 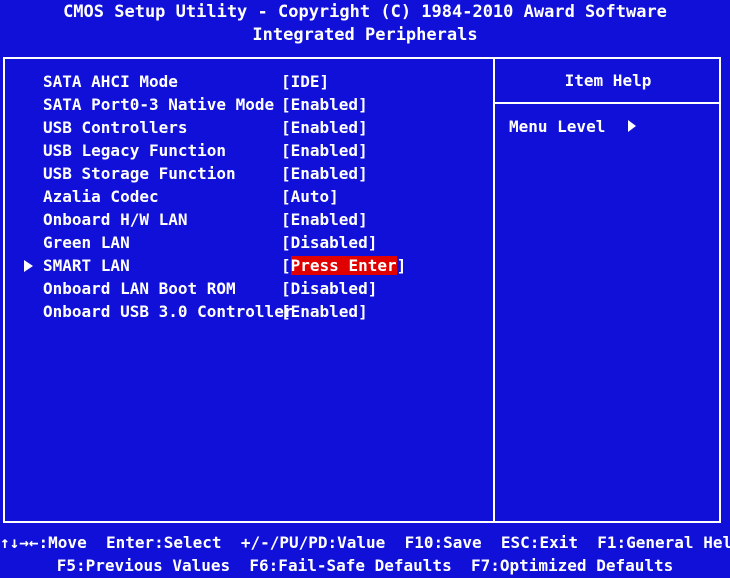 What do you see at coordinates (245, 219) in the screenshot?
I see `setting-onboard-hw-lan: Onboard H/W LAN [Enabled]` at bounding box center [245, 219].